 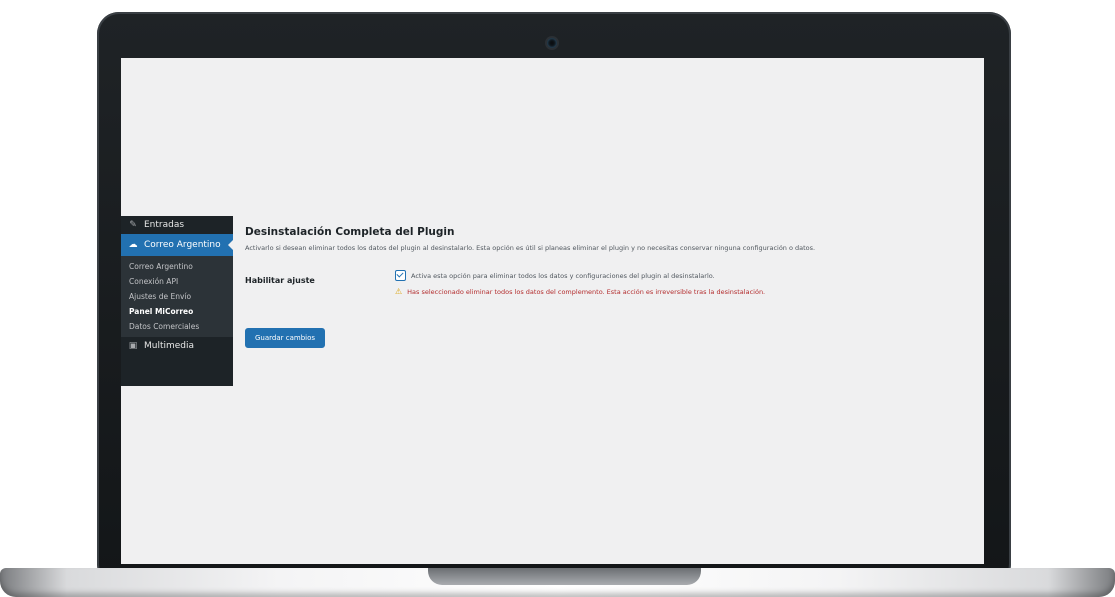 I want to click on cloud-icon: ☁, so click(x=133, y=245).